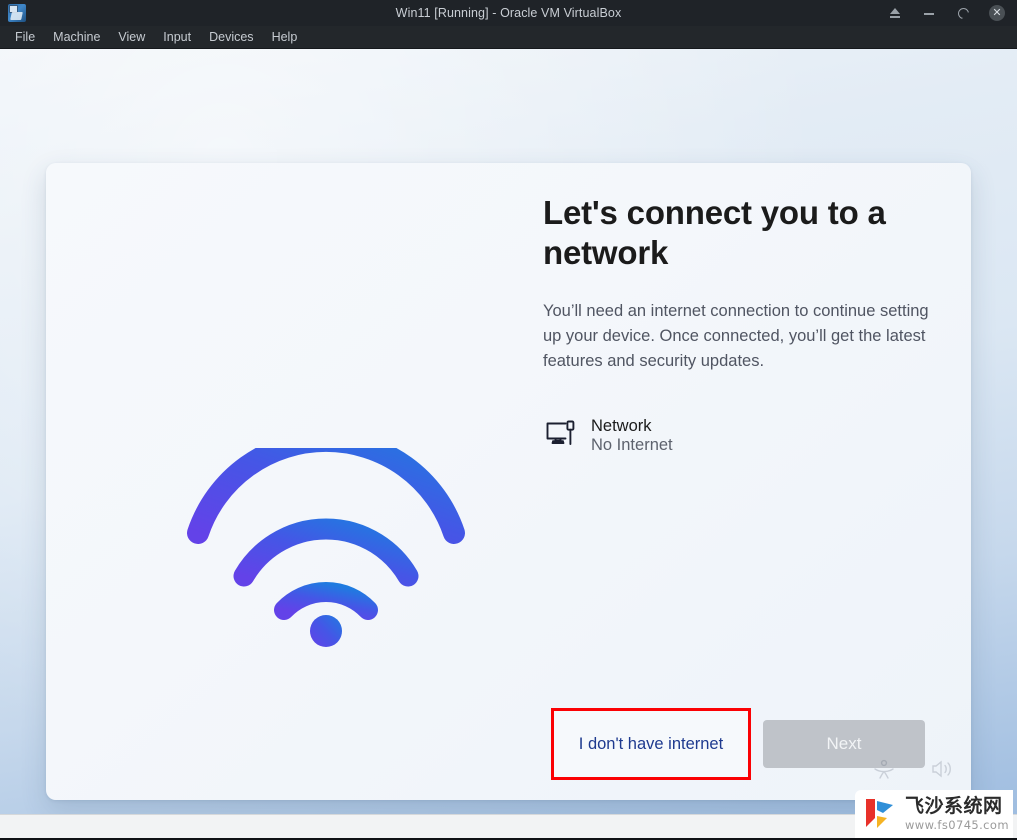 The image size is (1017, 840). What do you see at coordinates (949, 13) in the screenshot?
I see `window-controls: ✕` at bounding box center [949, 13].